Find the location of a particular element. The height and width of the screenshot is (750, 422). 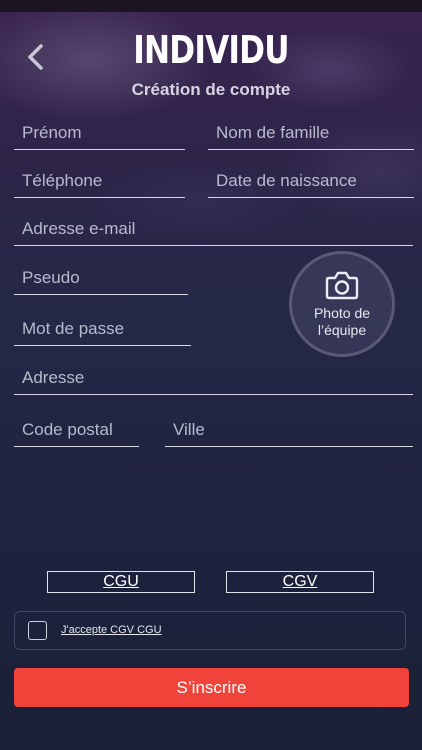

status-bar is located at coordinates (211, 6).